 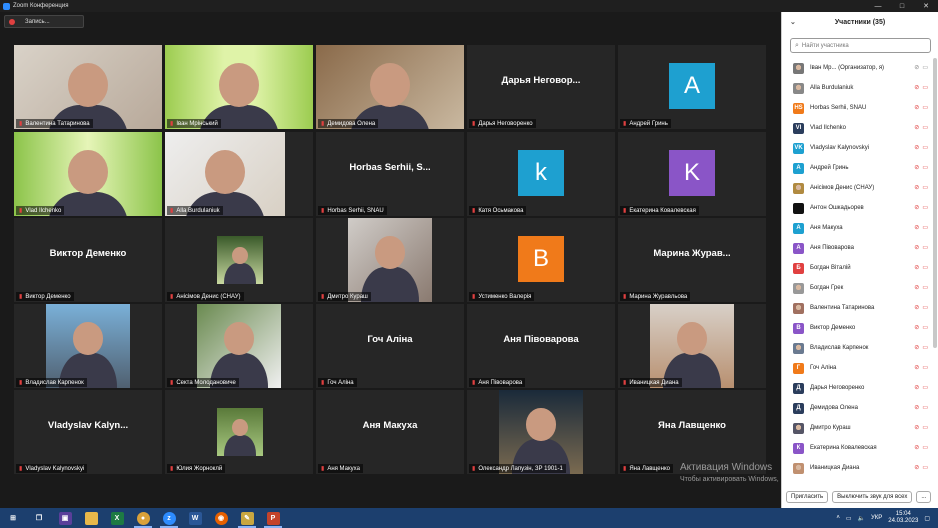 I want to click on participant-row: Д Демидова Олена ⊘ ▭, so click(x=857, y=408).